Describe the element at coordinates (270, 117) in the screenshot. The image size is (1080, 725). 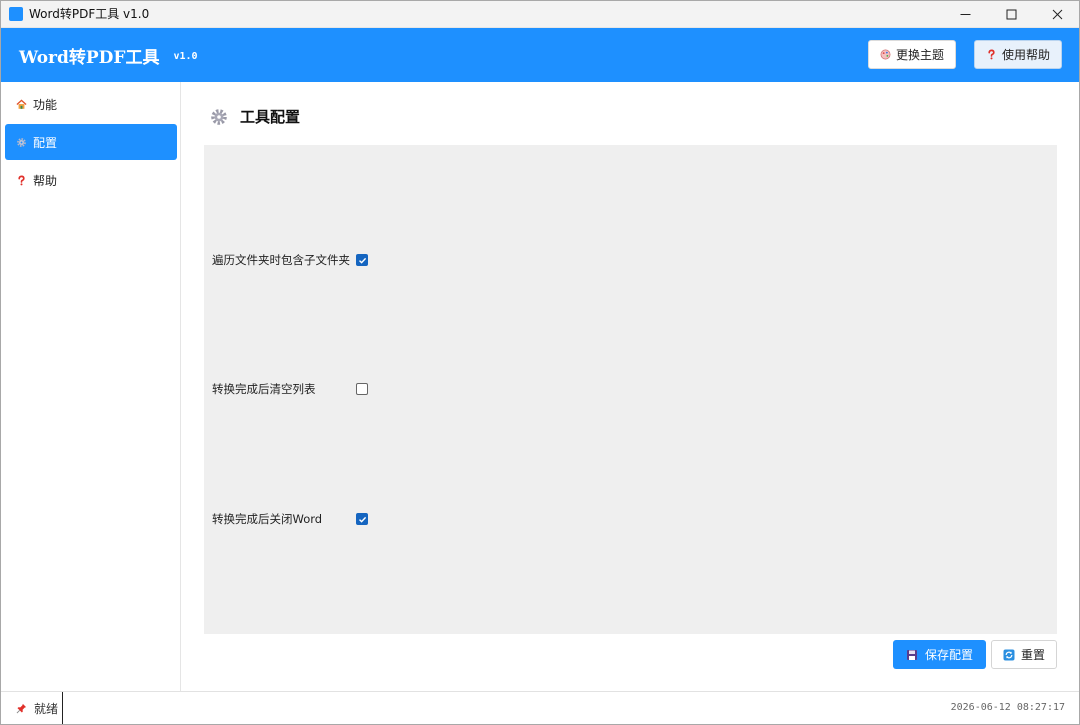
I see `page-title: 工具配置` at that location.